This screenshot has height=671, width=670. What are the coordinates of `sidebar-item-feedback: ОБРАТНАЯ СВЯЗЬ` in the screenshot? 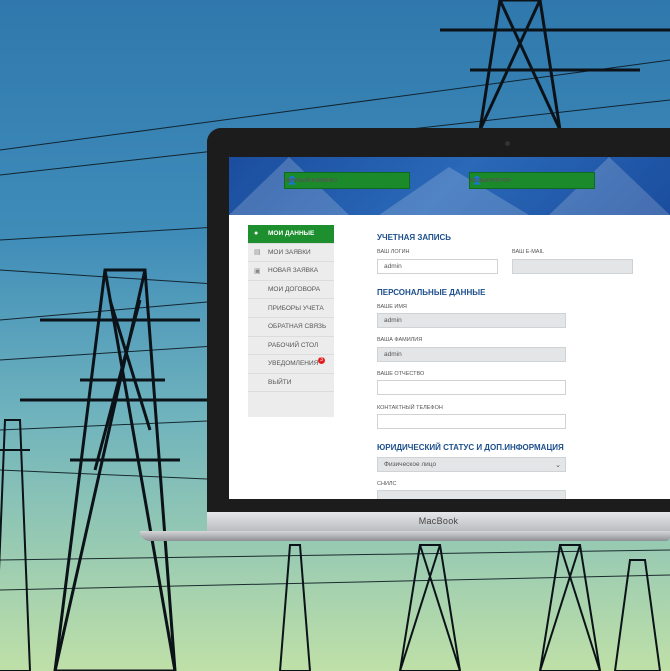 It's located at (291, 327).